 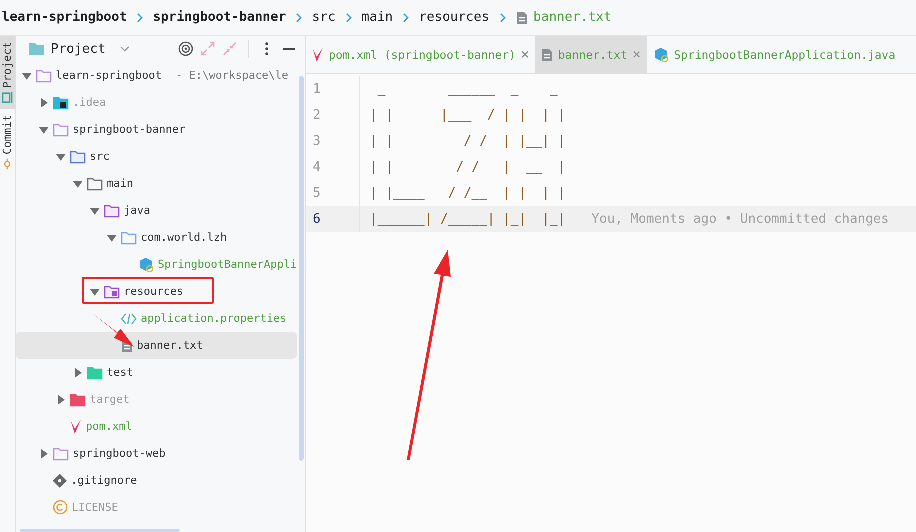 I want to click on tool-window-tab: Project, so click(x=7, y=73).